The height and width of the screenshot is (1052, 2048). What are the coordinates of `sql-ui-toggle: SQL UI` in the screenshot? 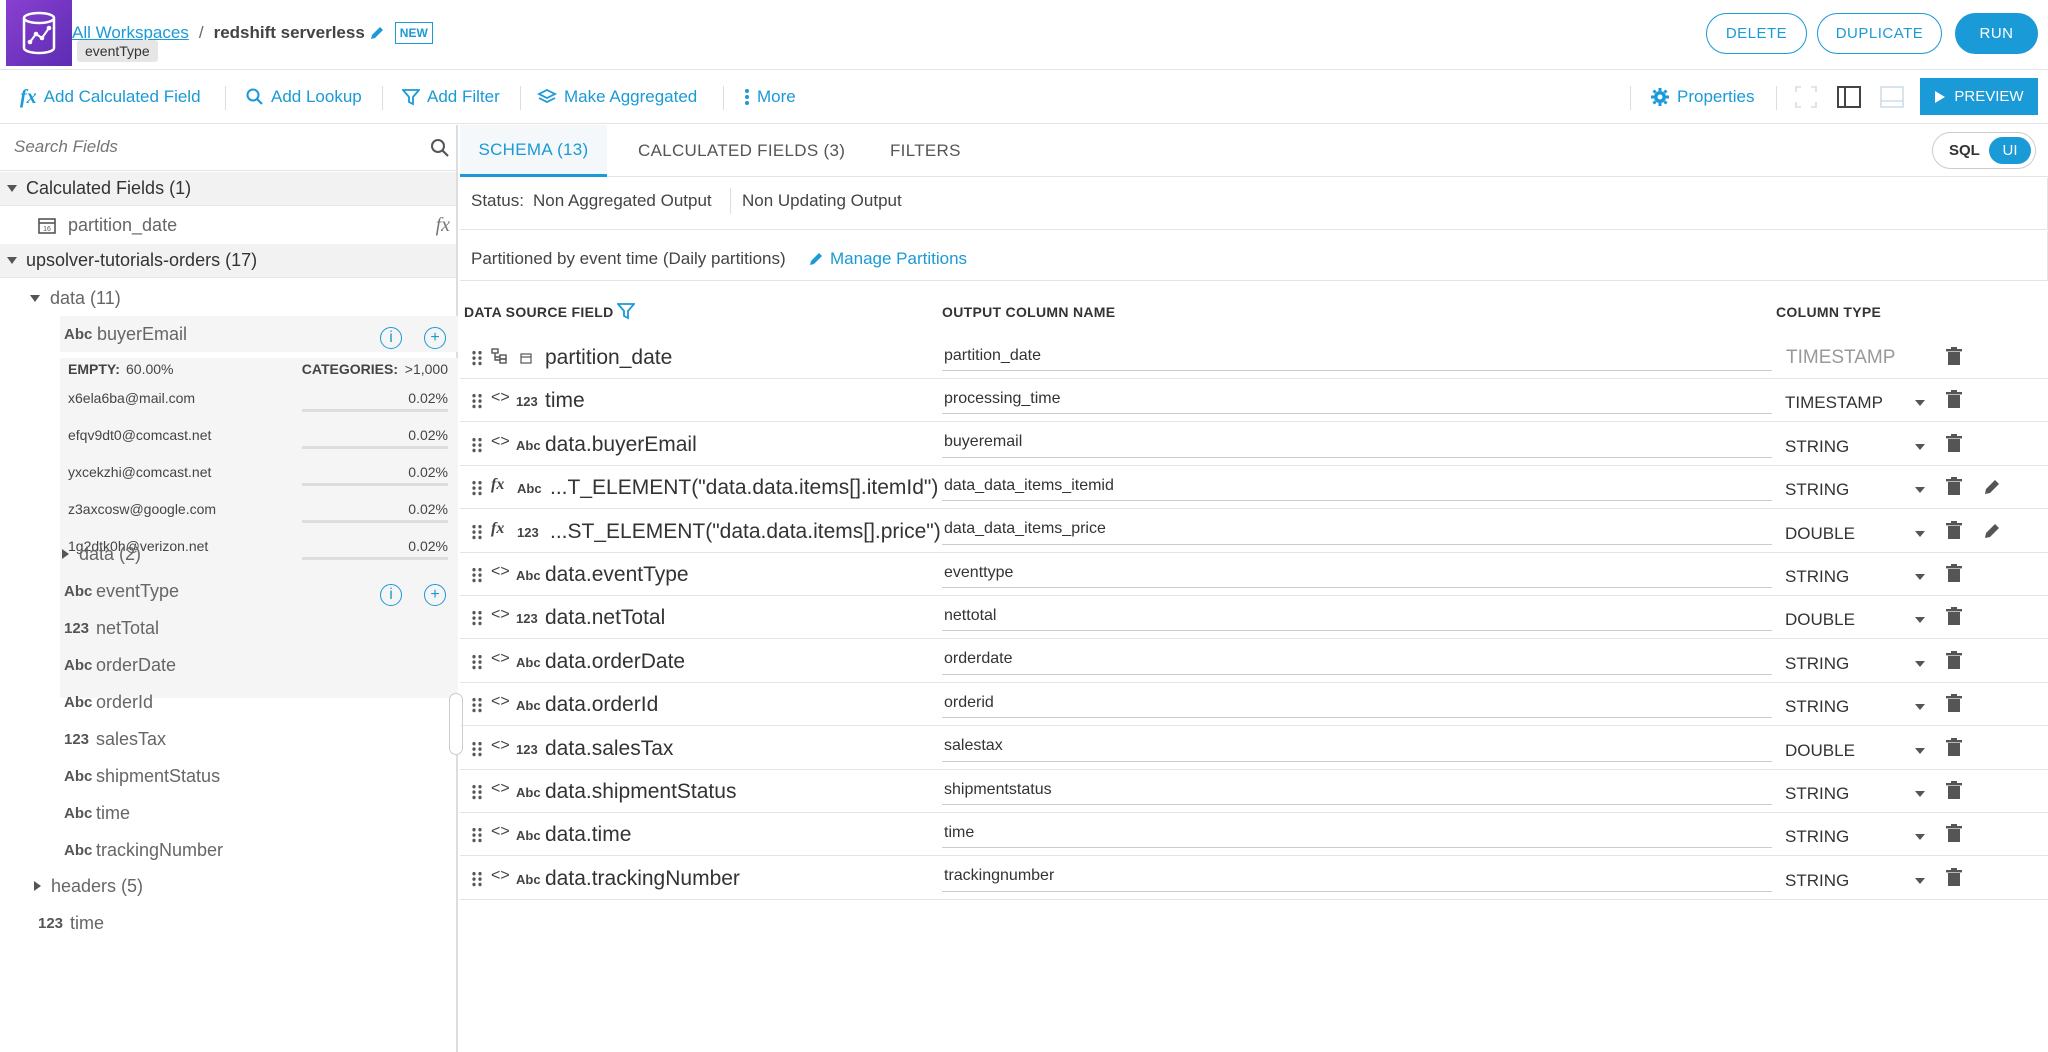 It's located at (1984, 150).